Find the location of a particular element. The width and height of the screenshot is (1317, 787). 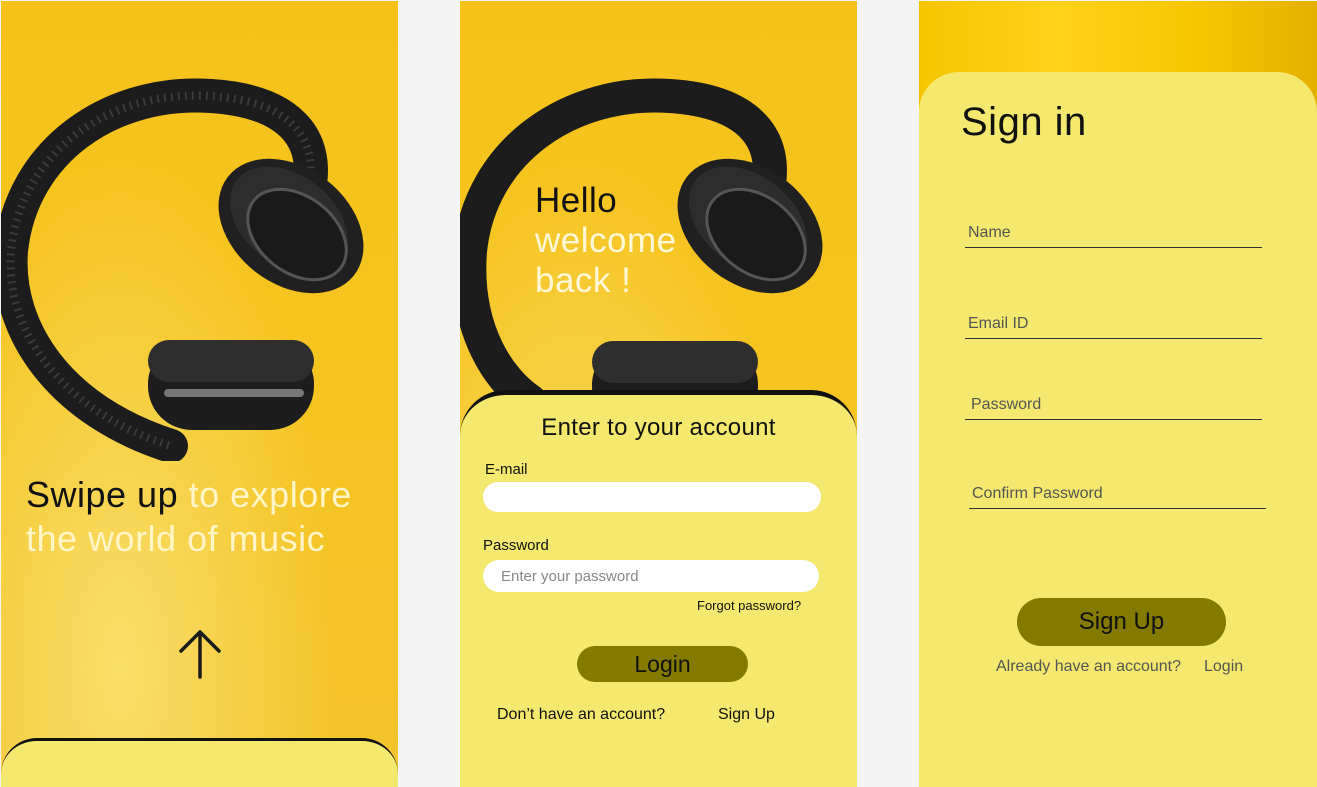

welcome-text: welcome is located at coordinates (606, 240).